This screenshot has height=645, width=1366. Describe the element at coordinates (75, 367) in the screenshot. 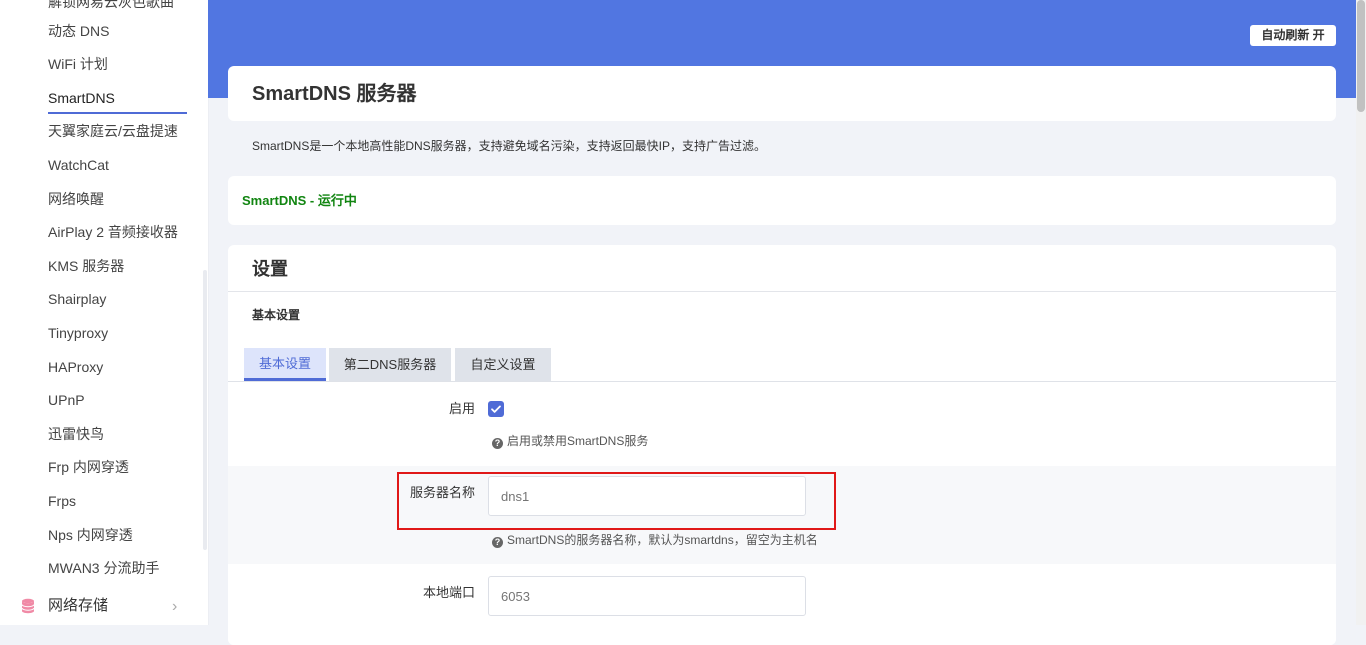

I see `sidebar-item-haproxy: HAProxy` at that location.